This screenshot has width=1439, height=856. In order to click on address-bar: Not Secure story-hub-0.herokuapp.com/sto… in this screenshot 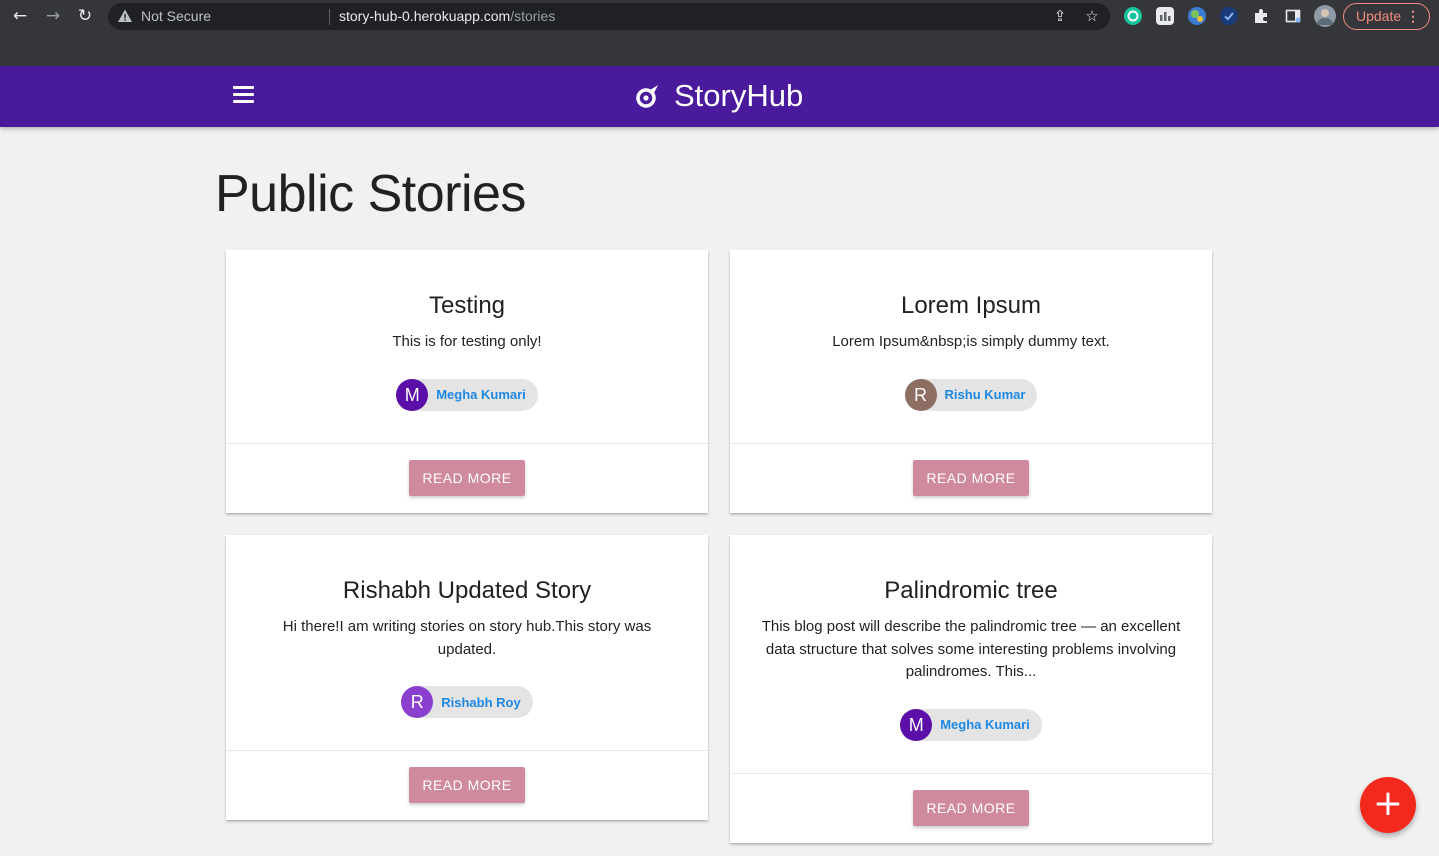, I will do `click(609, 16)`.